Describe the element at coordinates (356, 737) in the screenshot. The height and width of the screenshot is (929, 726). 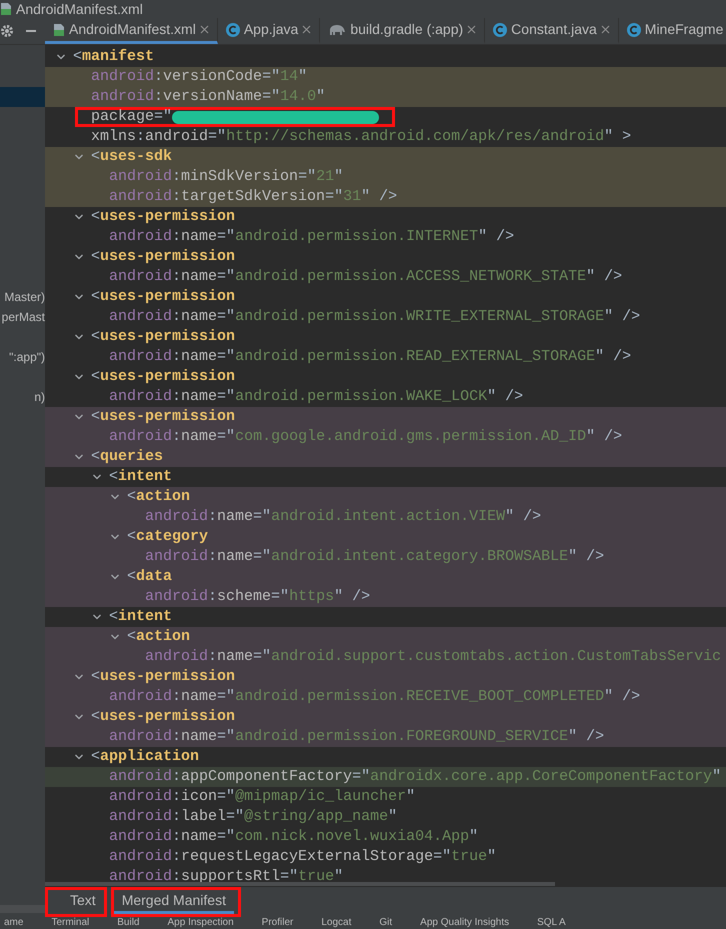
I see `code-text: android:name="android.permission.FOREGROUND_SERVICE" />` at that location.